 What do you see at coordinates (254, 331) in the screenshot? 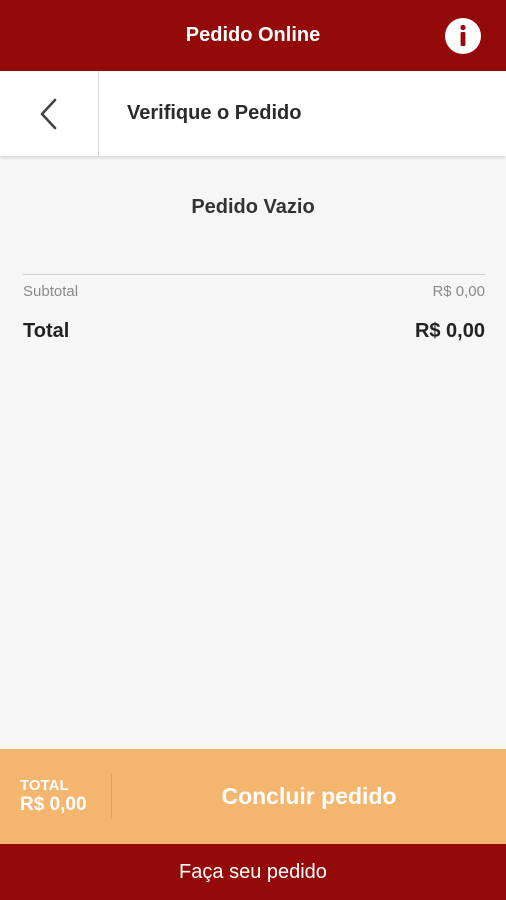
I see `total-row: Total R$ 0,00` at bounding box center [254, 331].